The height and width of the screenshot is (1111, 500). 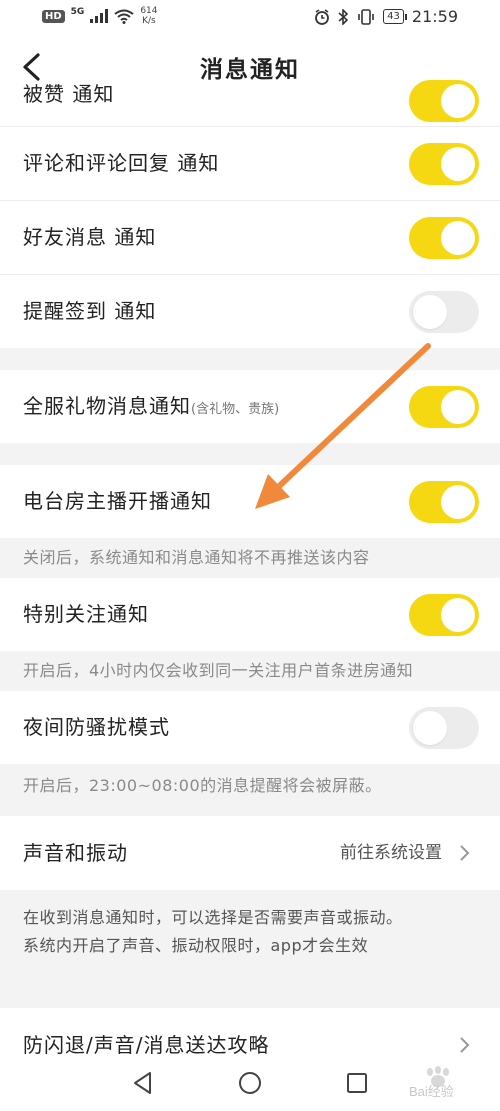 I want to click on setting-label: 声音和振动, so click(x=75, y=853).